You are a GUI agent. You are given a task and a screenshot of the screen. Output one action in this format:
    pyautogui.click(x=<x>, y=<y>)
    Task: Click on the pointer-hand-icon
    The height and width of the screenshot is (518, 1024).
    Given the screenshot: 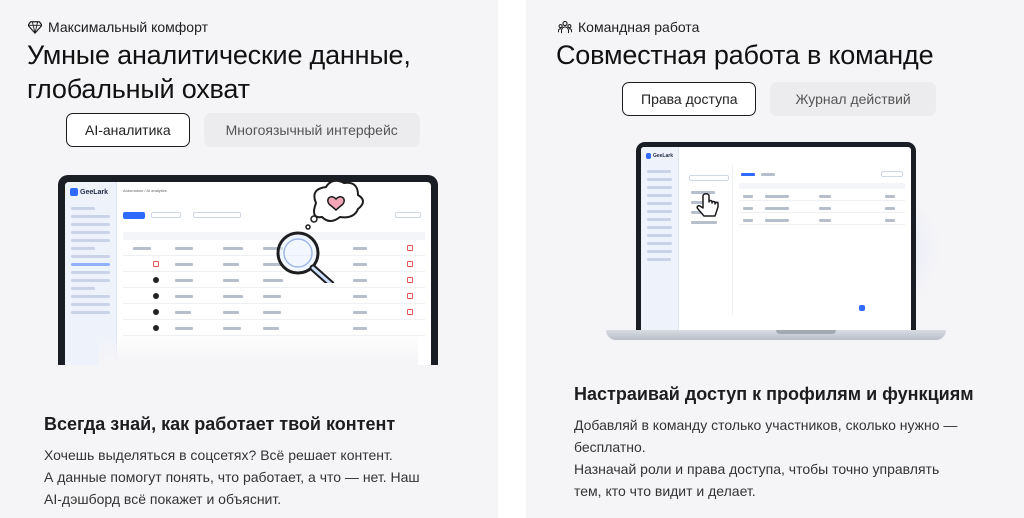 What is the action you would take?
    pyautogui.click(x=707, y=205)
    